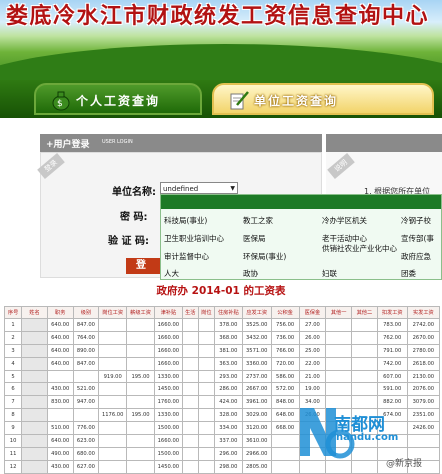 Image resolution: width=442 pixels, height=474 pixels. What do you see at coordinates (86, 453) in the screenshot?
I see `table-cell: 680.00` at bounding box center [86, 453].